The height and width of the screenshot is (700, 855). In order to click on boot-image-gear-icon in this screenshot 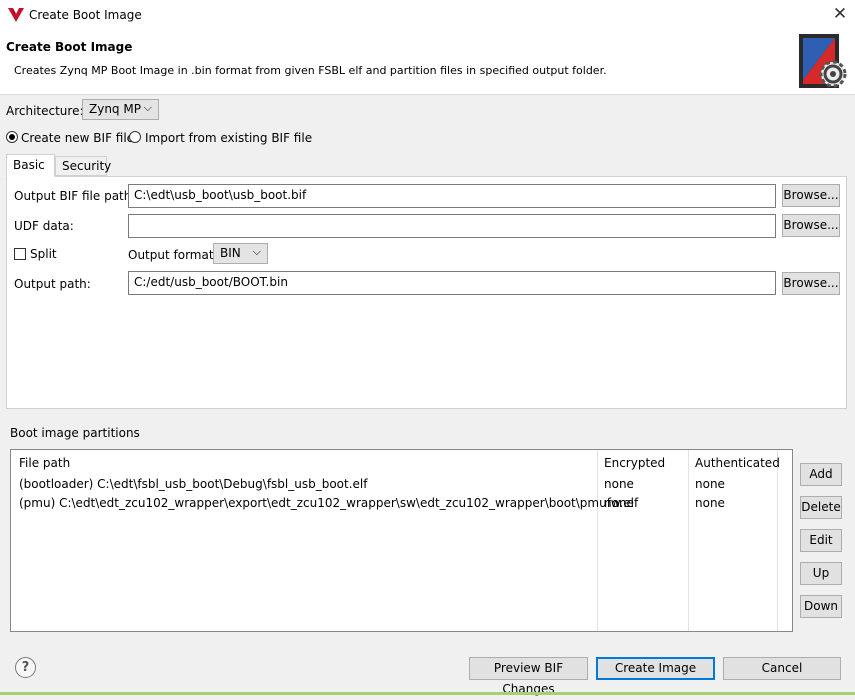, I will do `click(823, 61)`.